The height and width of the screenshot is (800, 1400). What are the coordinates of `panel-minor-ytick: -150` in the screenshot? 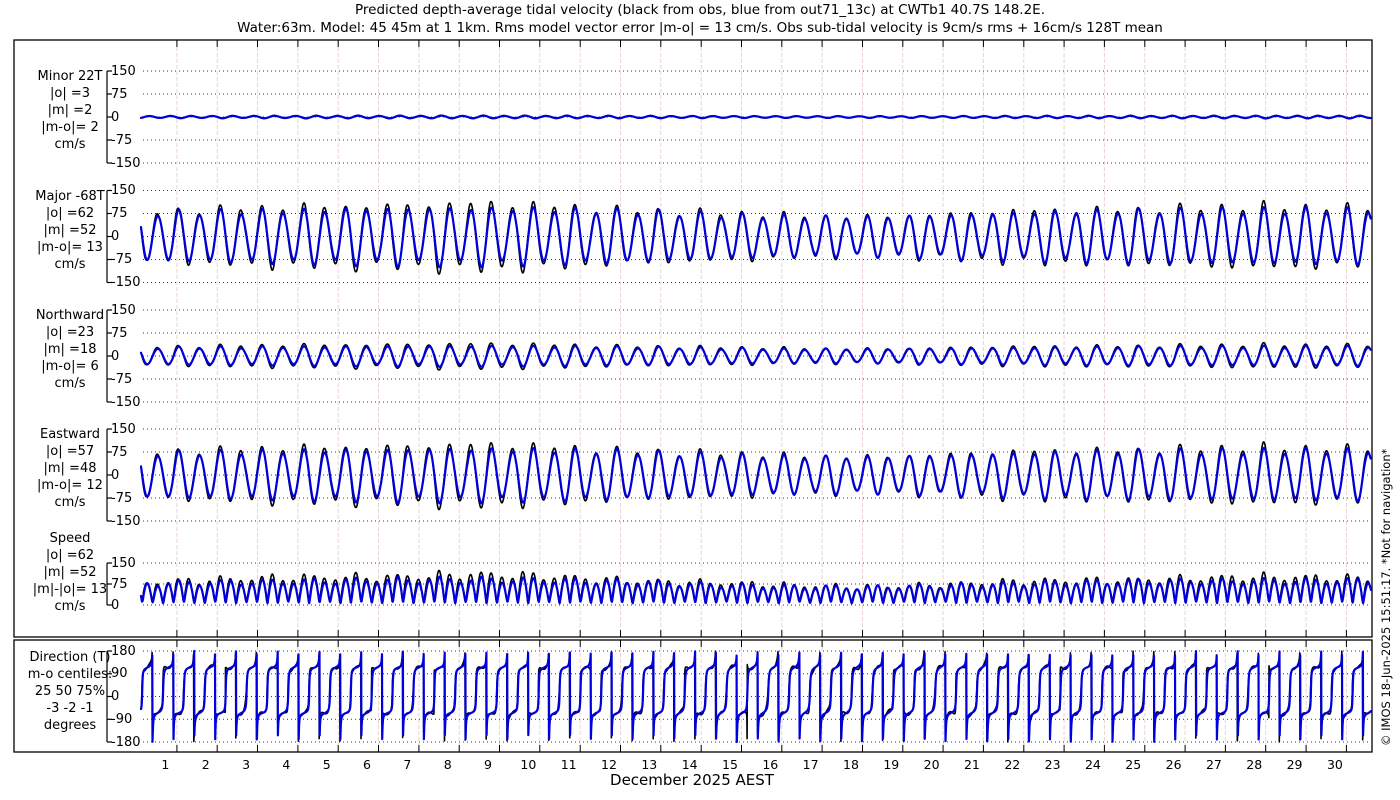 It's located at (126, 163).